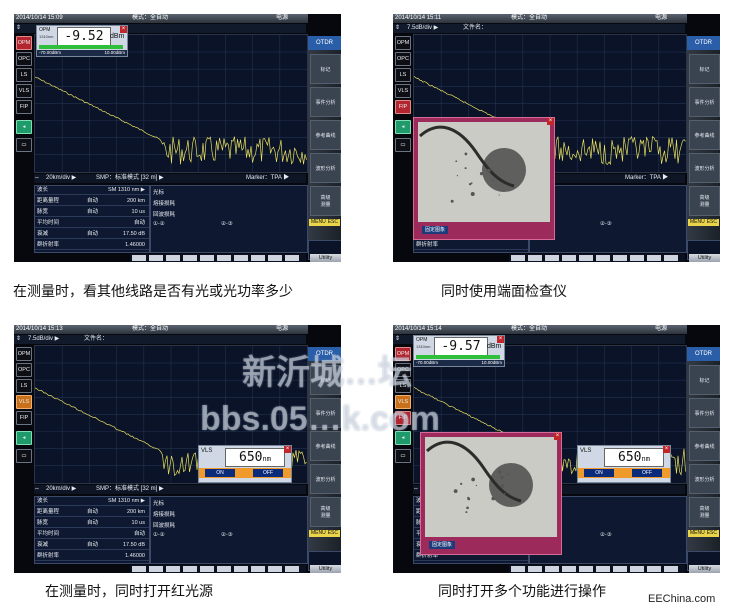 Image resolution: width=729 pixels, height=613 pixels. What do you see at coordinates (491, 487) in the screenshot?
I see `fiber-end-face-image` at bounding box center [491, 487].